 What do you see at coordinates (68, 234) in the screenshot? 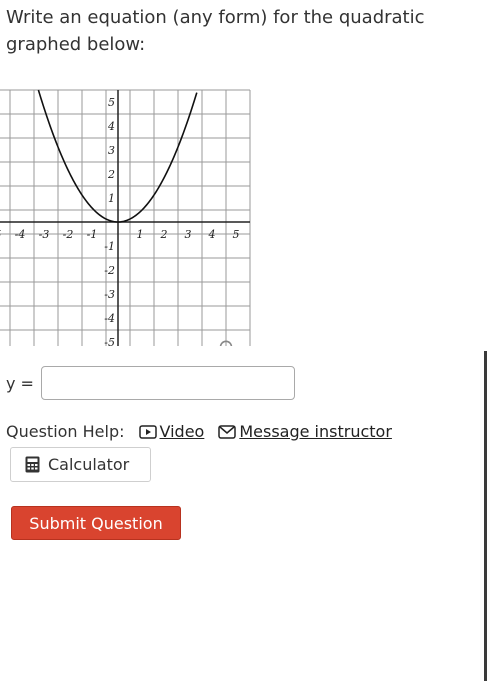
I see `x-tick-label: -2` at bounding box center [68, 234].